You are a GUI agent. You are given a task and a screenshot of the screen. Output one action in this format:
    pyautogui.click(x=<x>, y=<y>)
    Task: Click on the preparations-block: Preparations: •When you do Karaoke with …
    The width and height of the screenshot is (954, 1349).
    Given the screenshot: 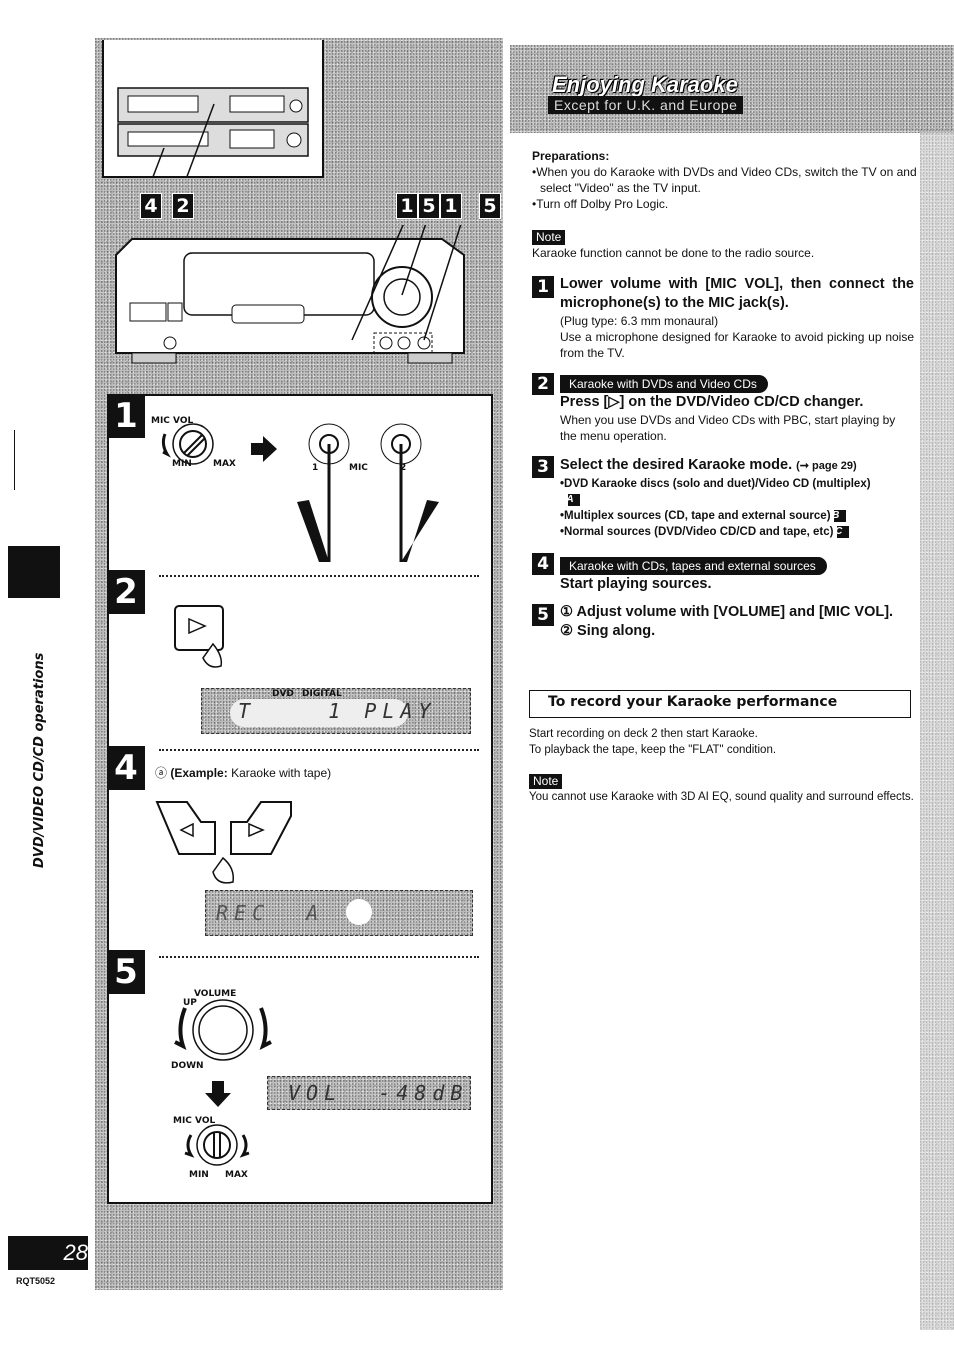 What is the action you would take?
    pyautogui.click(x=724, y=180)
    